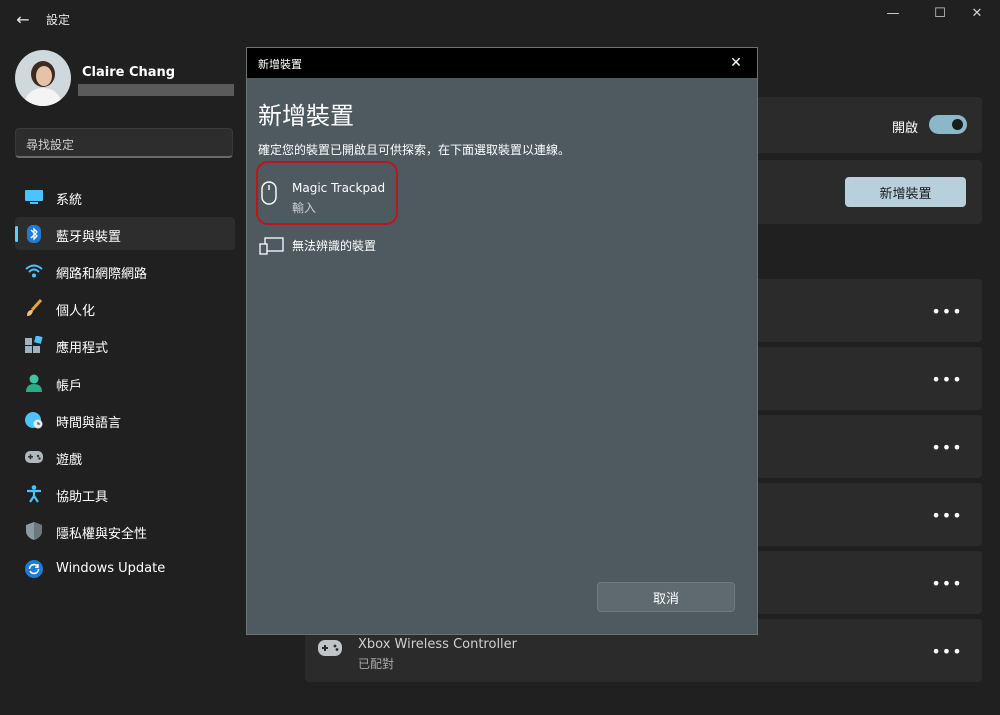 The image size is (1000, 715). I want to click on app-title: 設定, so click(58, 20).